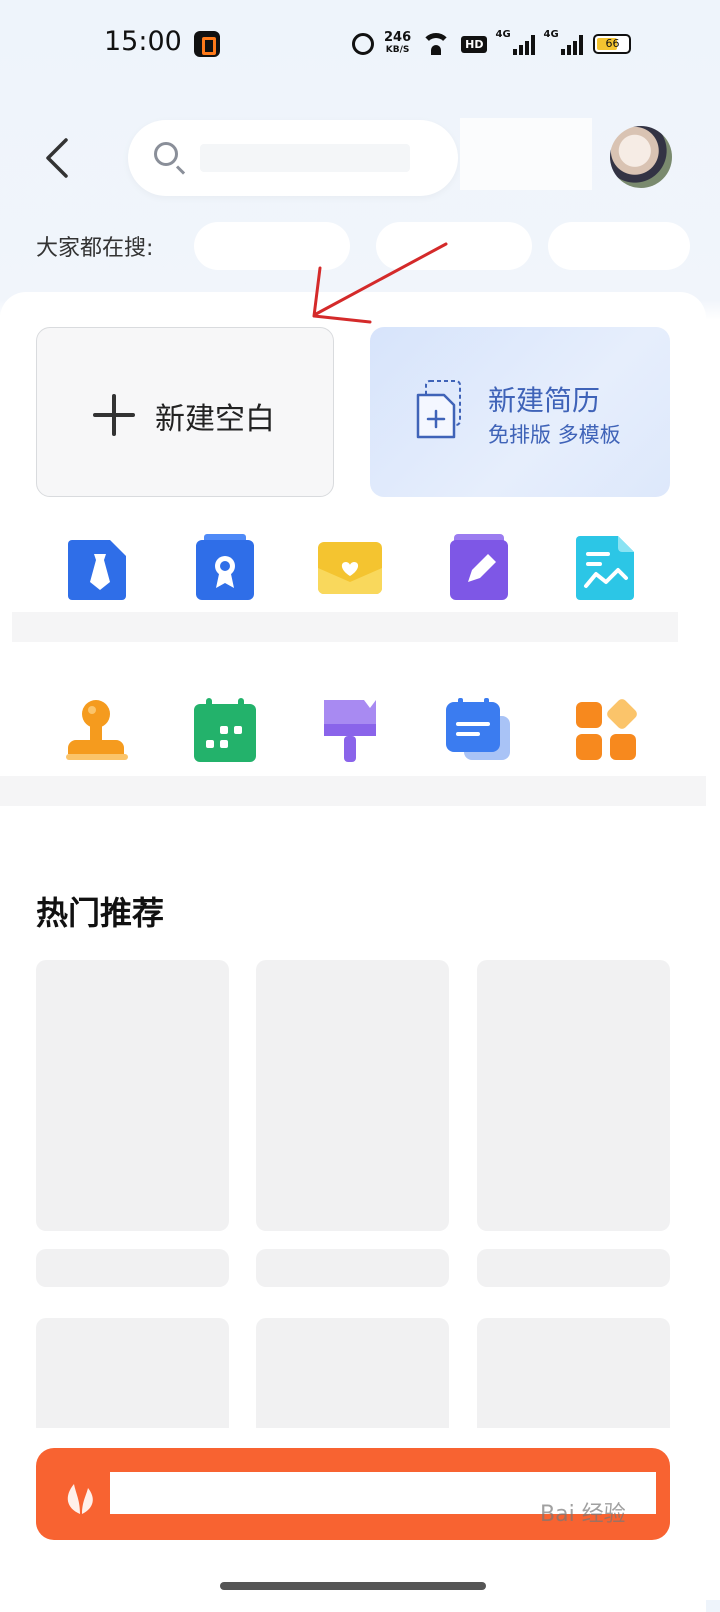  What do you see at coordinates (143, 41) in the screenshot?
I see `status-time: 15:00` at bounding box center [143, 41].